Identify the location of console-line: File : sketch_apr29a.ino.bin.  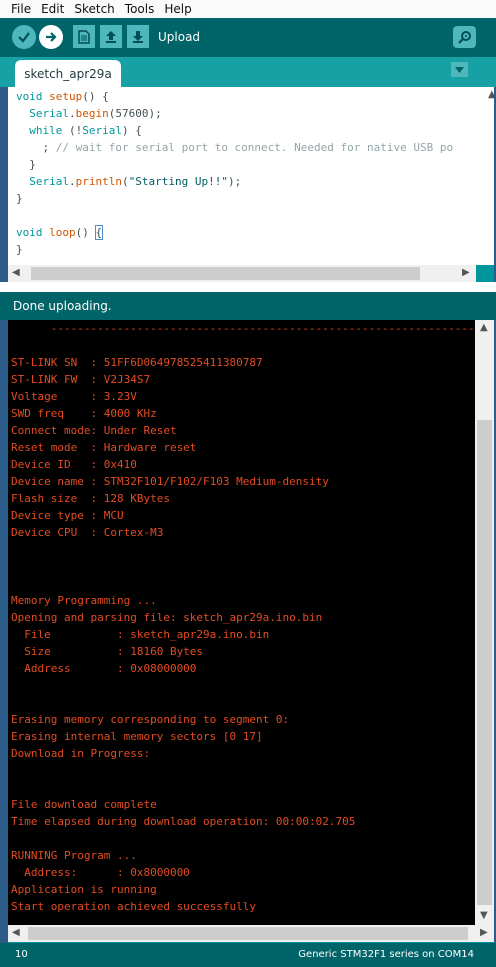
(140, 634).